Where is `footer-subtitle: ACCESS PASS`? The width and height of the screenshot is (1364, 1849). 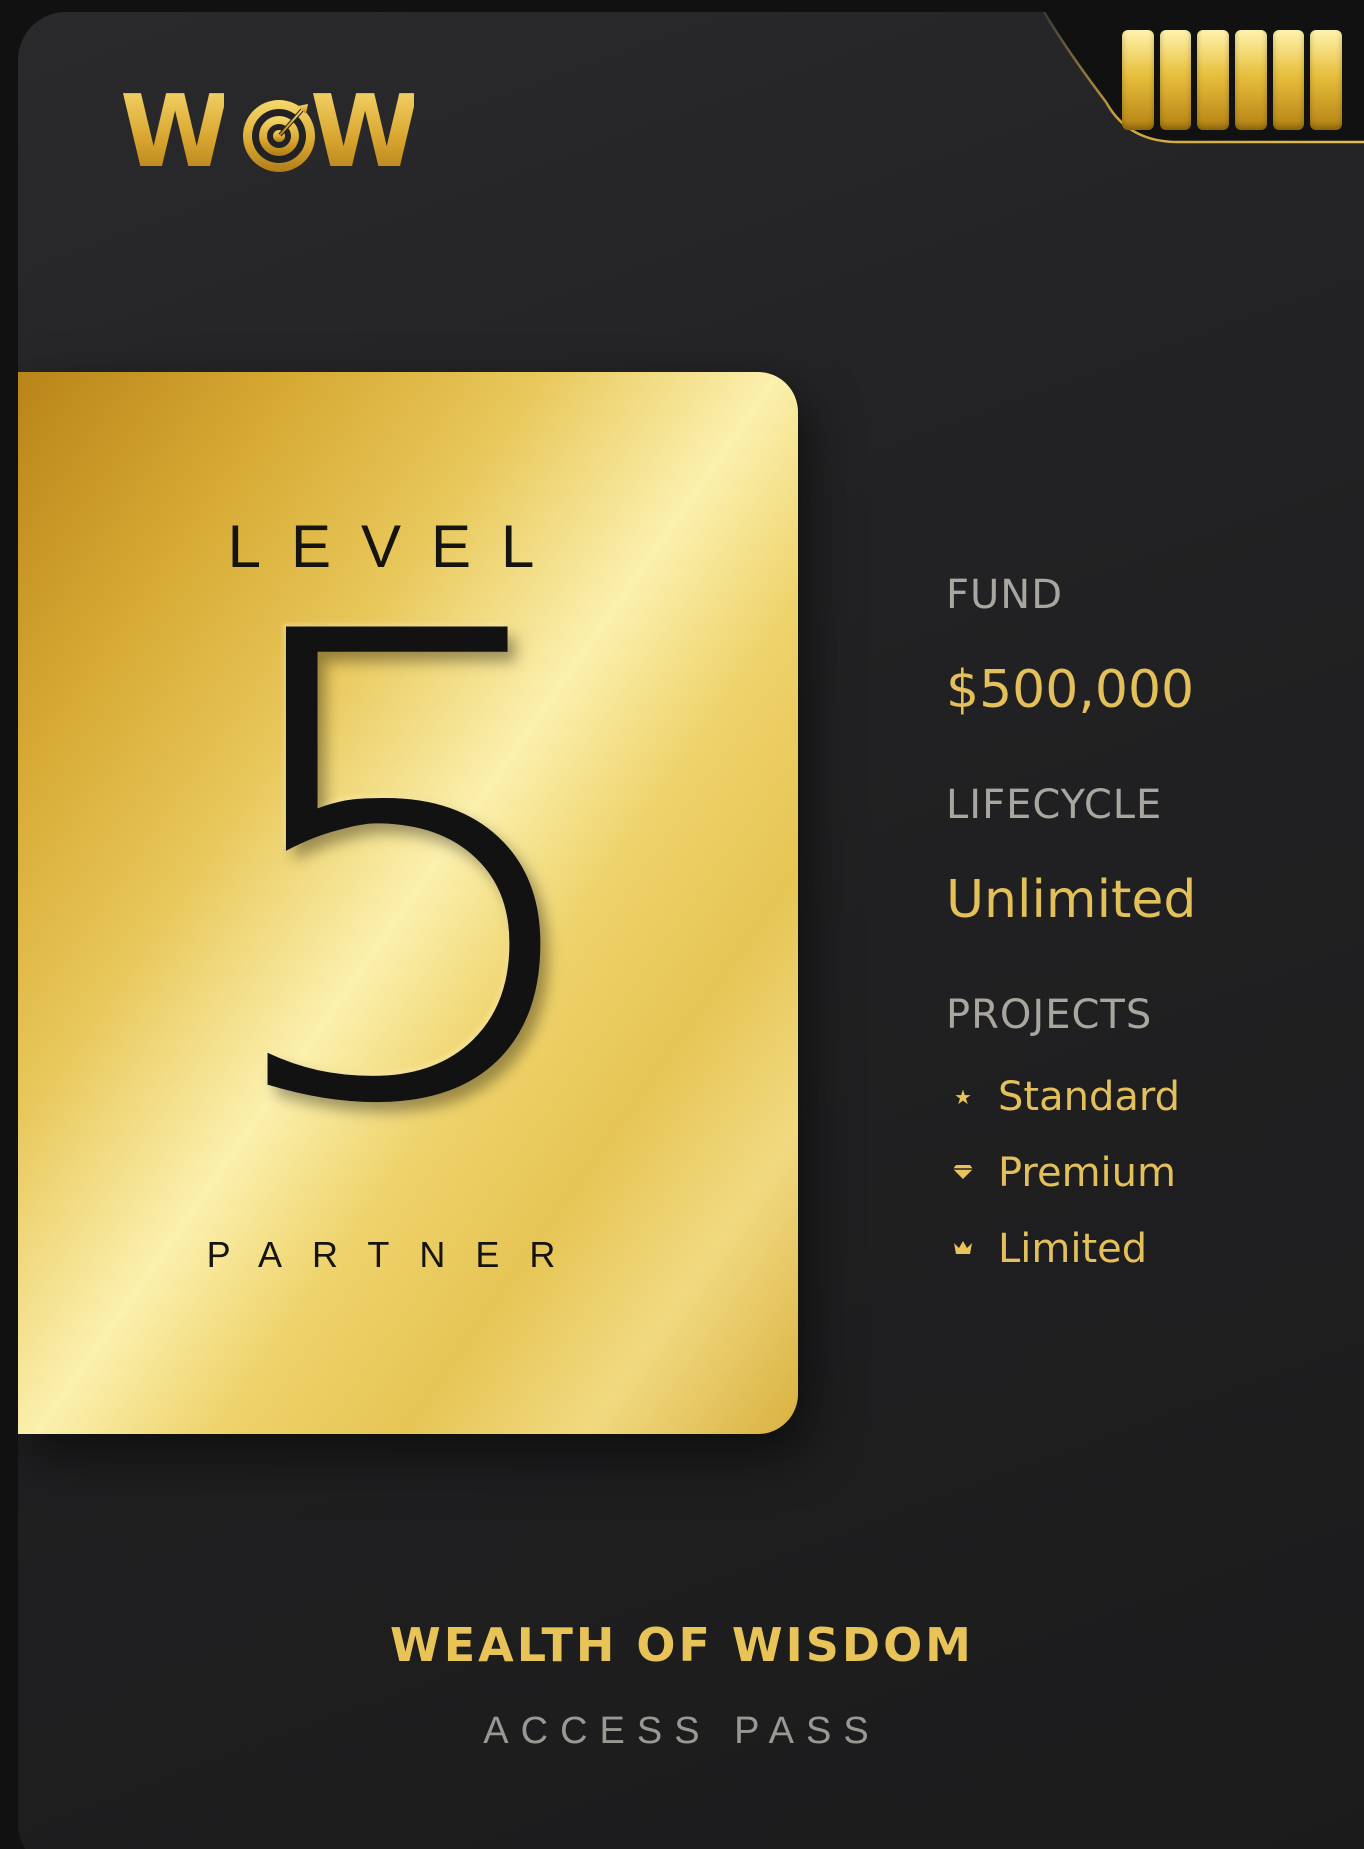
footer-subtitle: ACCESS PASS is located at coordinates (682, 1731).